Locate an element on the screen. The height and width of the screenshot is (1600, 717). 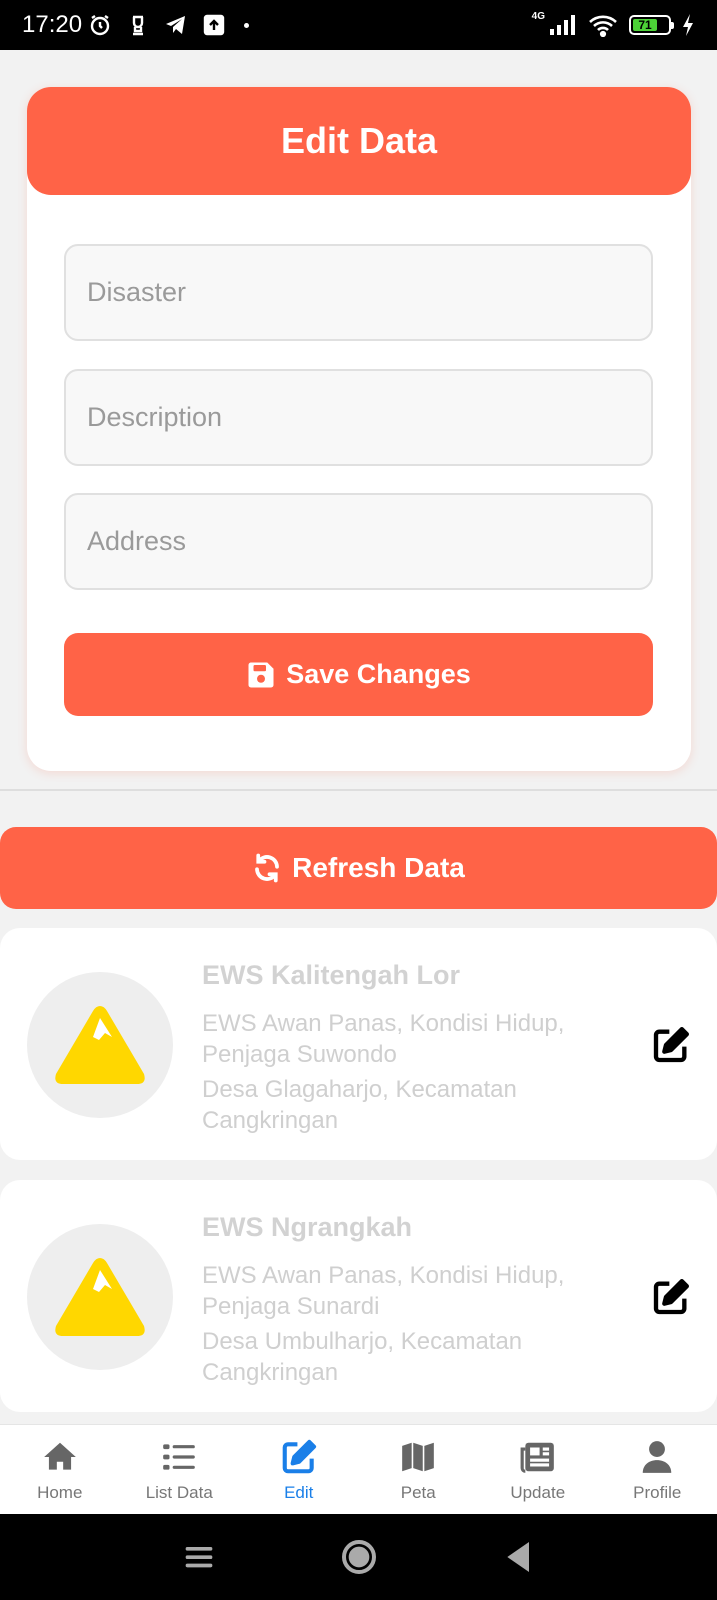
charging-icon is located at coordinates (688, 25).